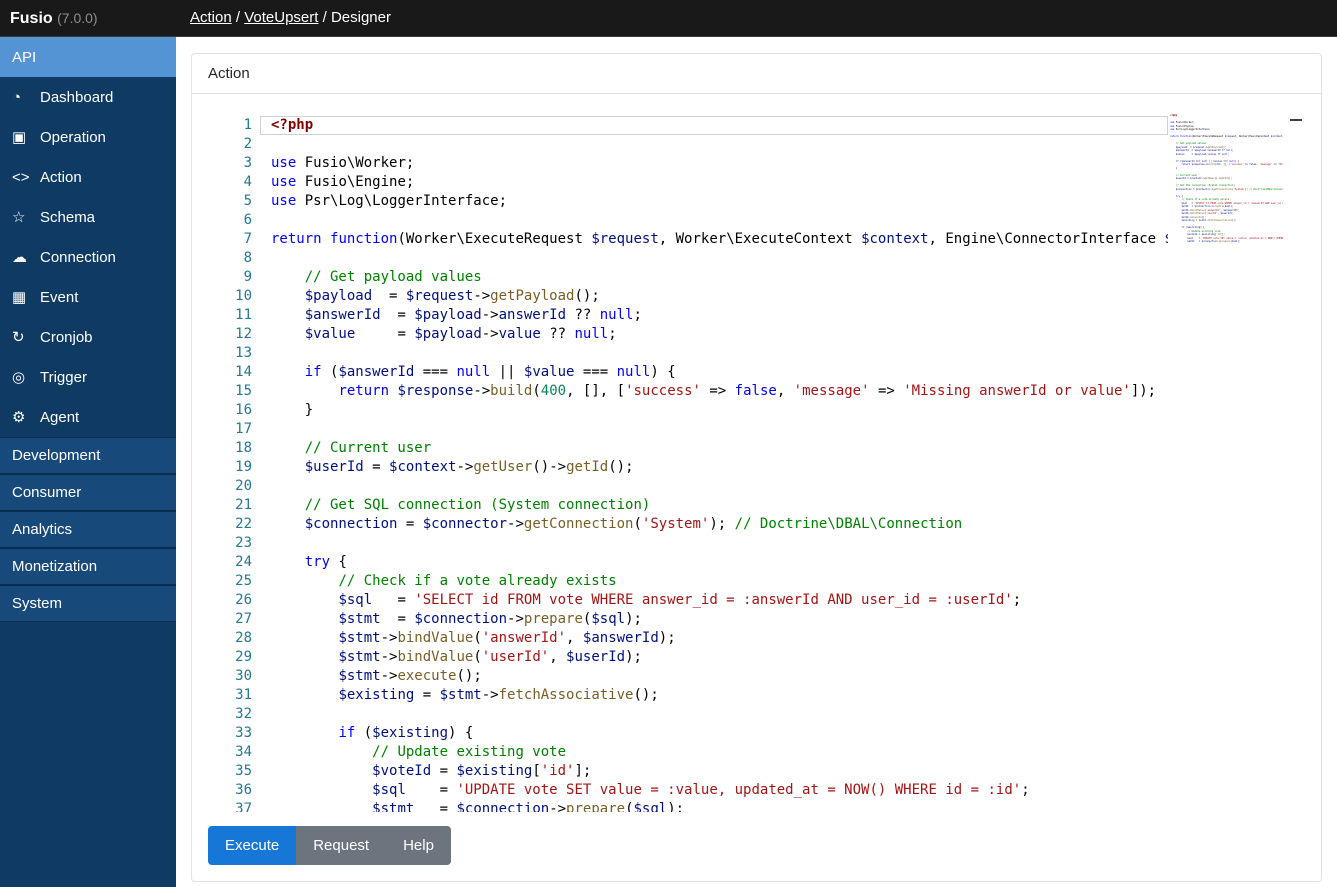 Image resolution: width=1337 pixels, height=887 pixels. I want to click on help-button: Help, so click(418, 845).